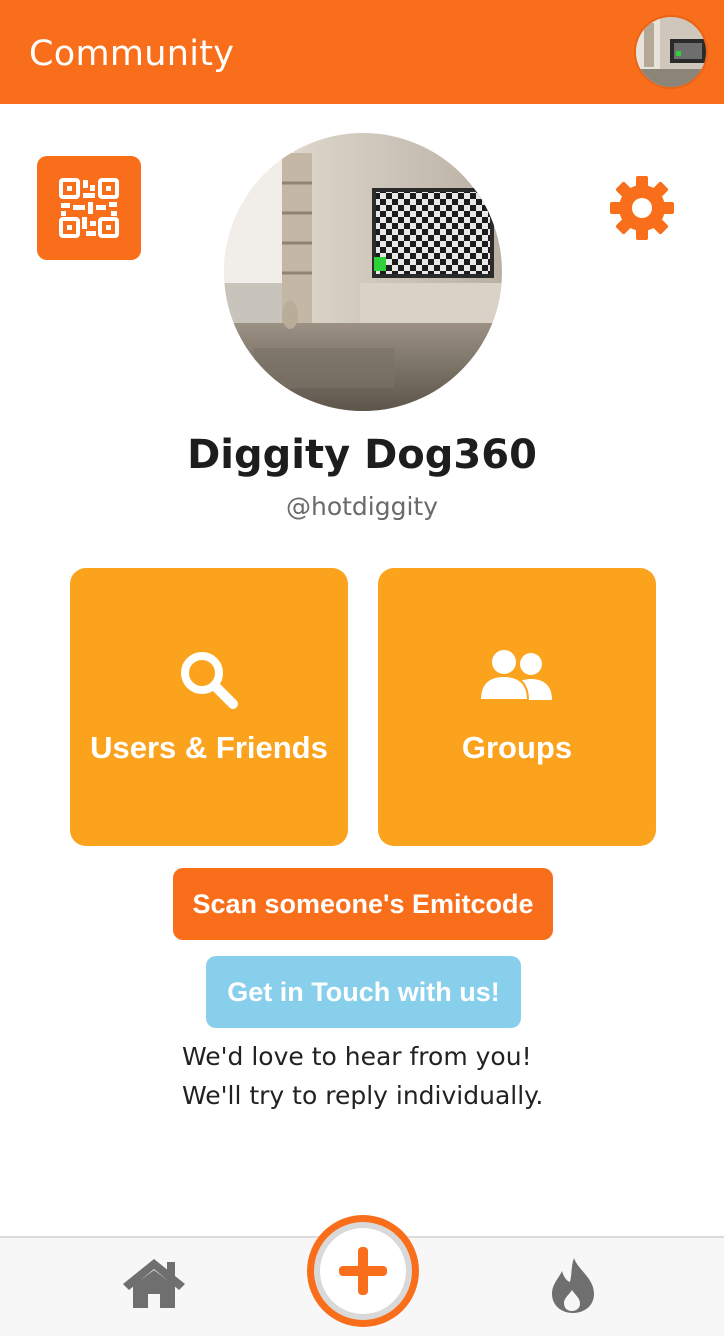 The height and width of the screenshot is (1336, 724). I want to click on nav-trending-button, so click(573, 1285).